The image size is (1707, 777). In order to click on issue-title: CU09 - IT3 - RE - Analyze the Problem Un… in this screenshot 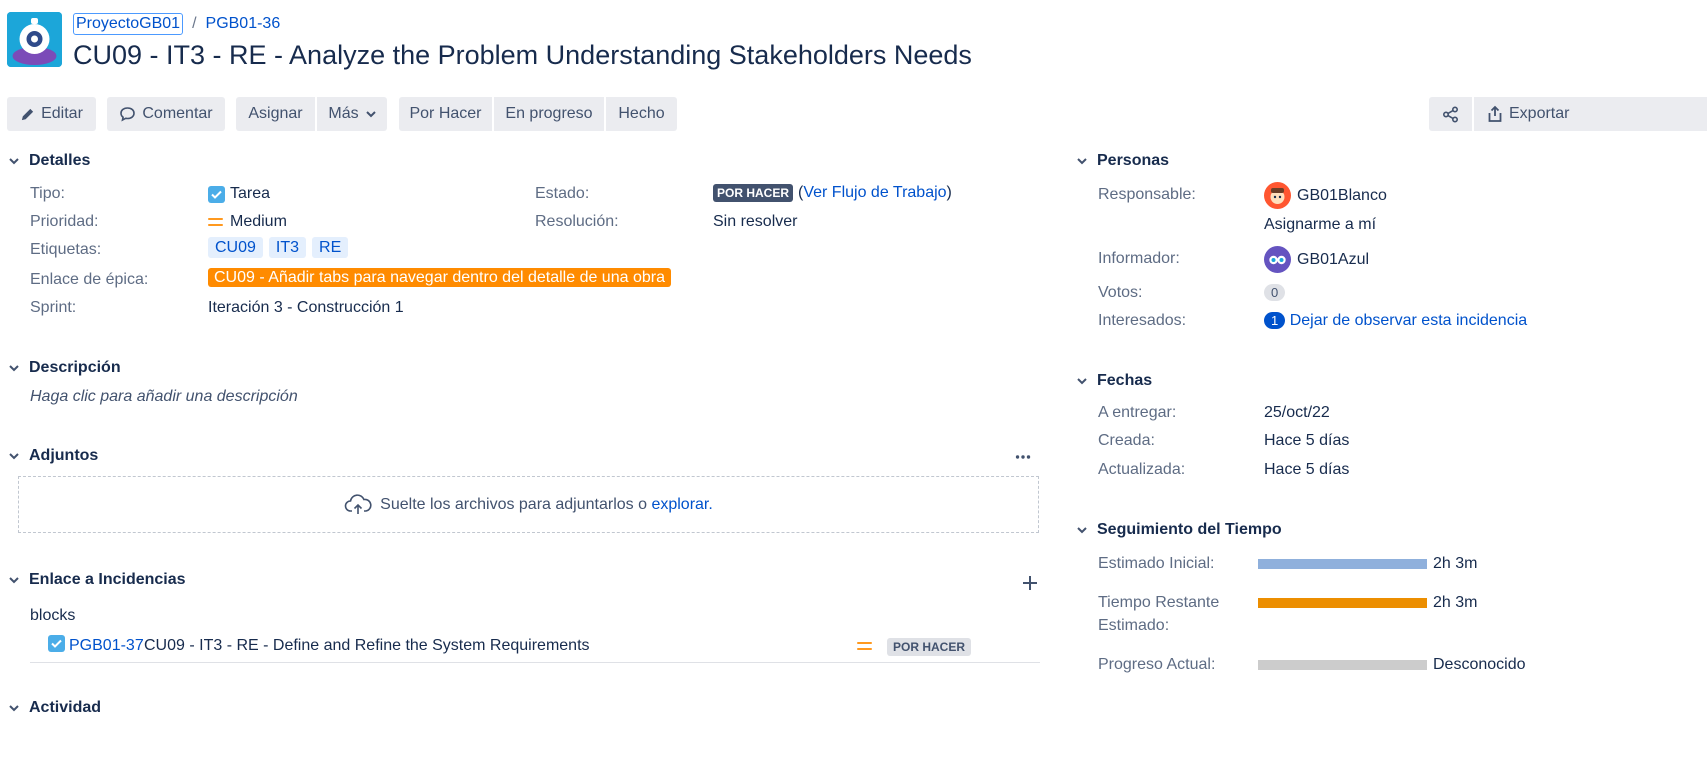, I will do `click(522, 55)`.